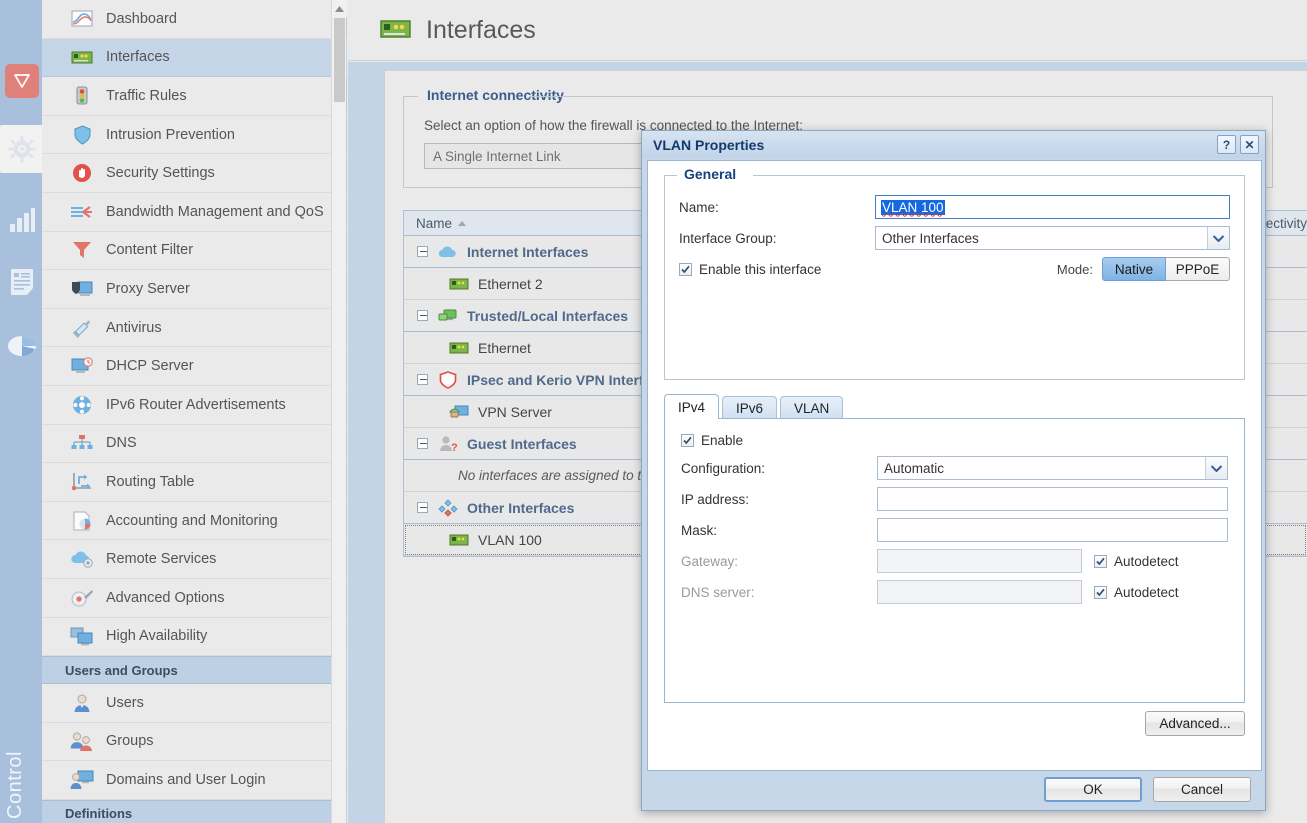 This screenshot has width=1307, height=823. I want to click on ip-address-input, so click(1052, 499).